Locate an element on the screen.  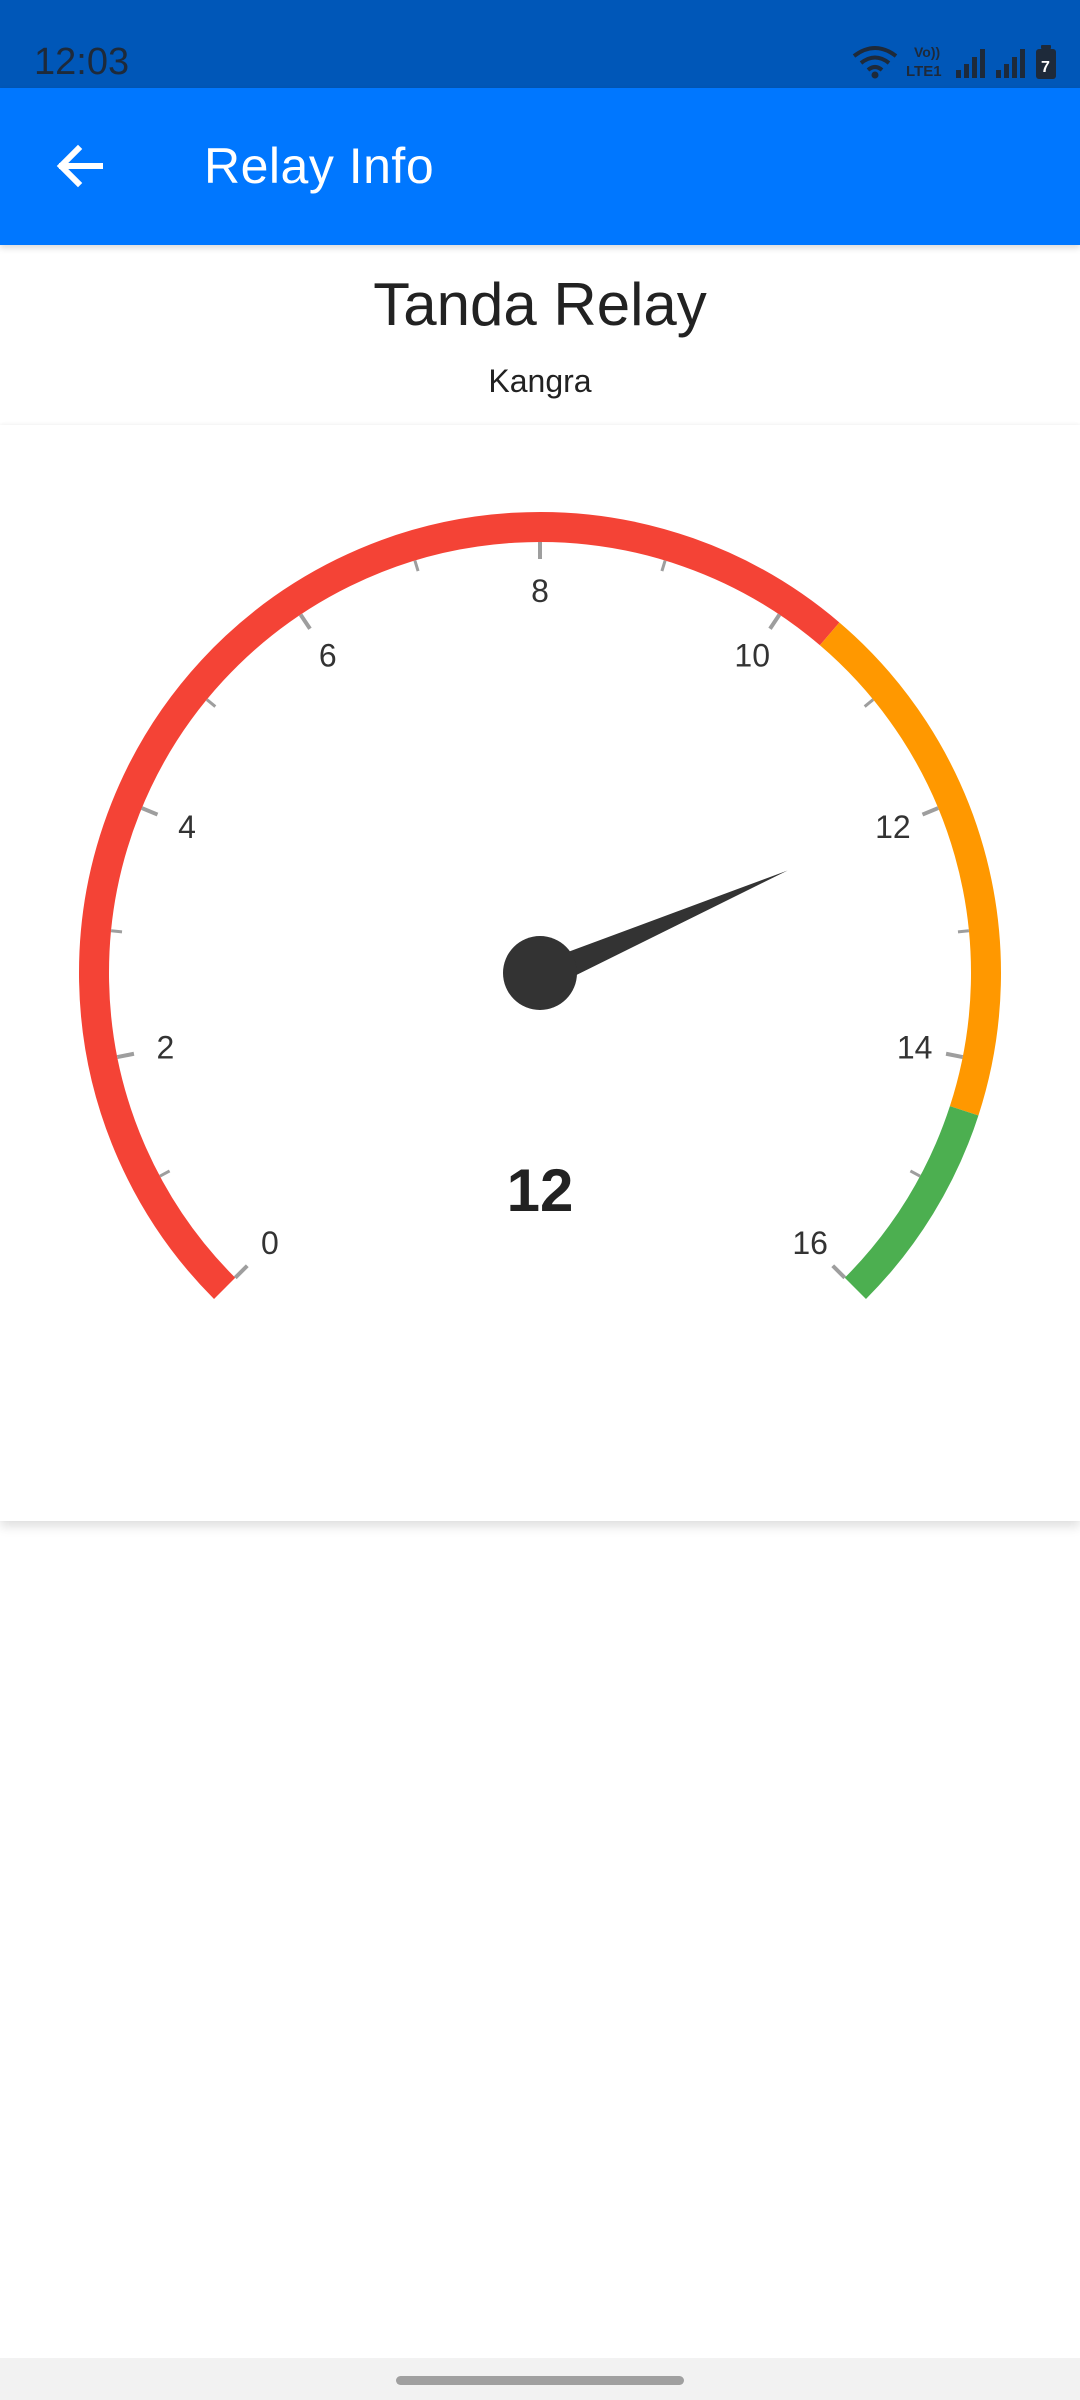
home-handle is located at coordinates (540, 2380).